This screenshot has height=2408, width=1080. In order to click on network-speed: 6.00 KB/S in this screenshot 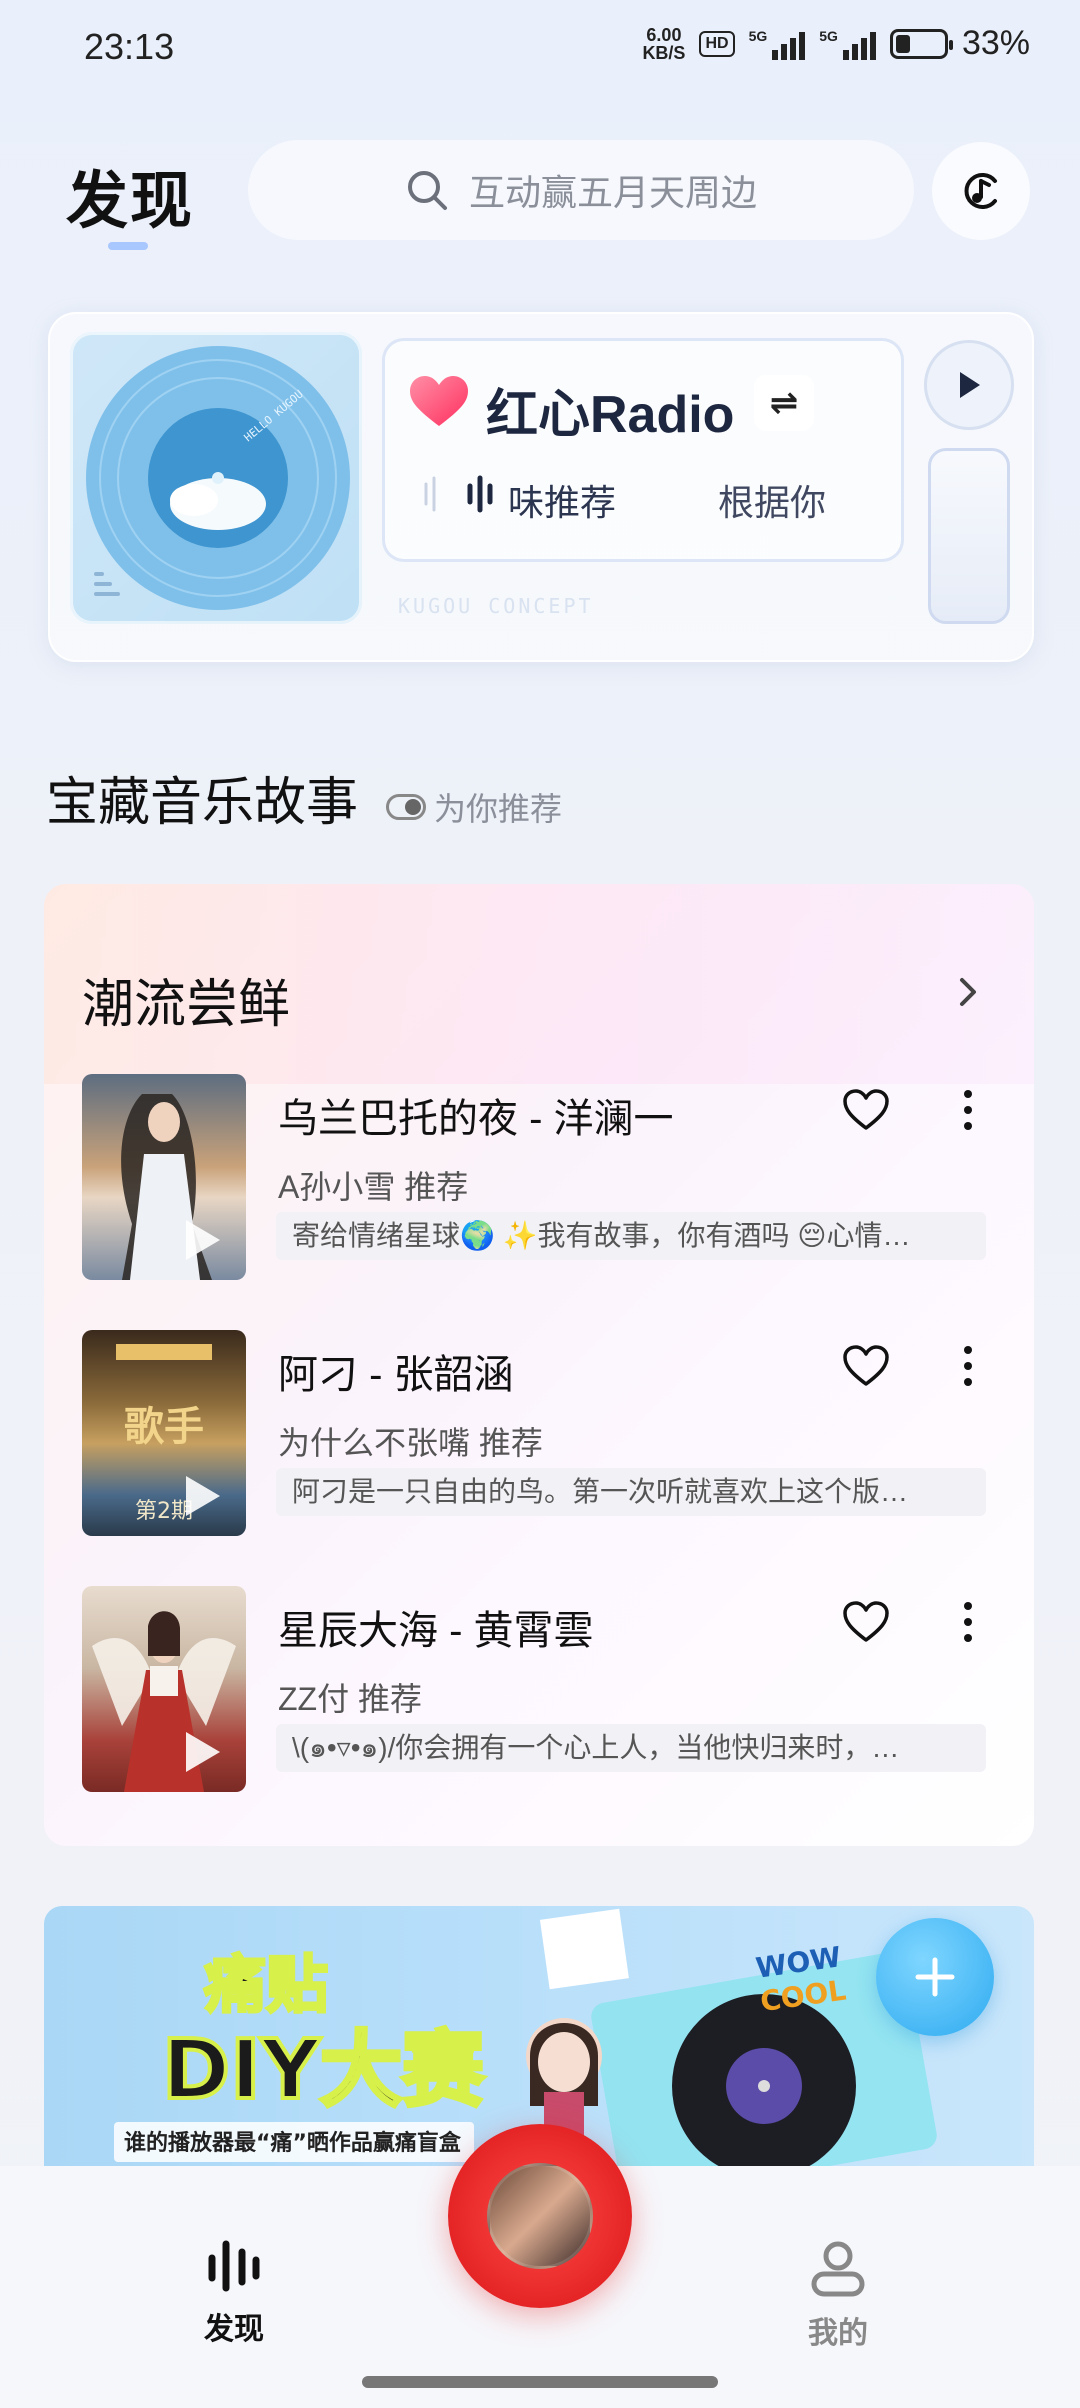, I will do `click(663, 44)`.